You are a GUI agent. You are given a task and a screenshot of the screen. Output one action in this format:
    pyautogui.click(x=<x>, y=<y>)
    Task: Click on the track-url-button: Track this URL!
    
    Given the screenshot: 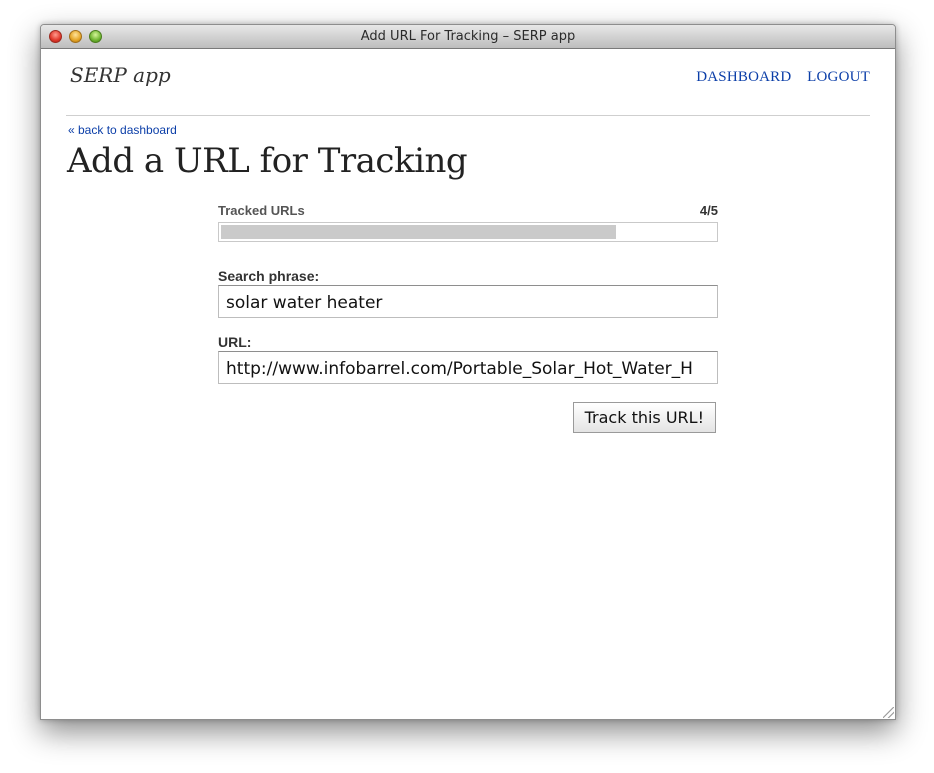 What is the action you would take?
    pyautogui.click(x=644, y=417)
    